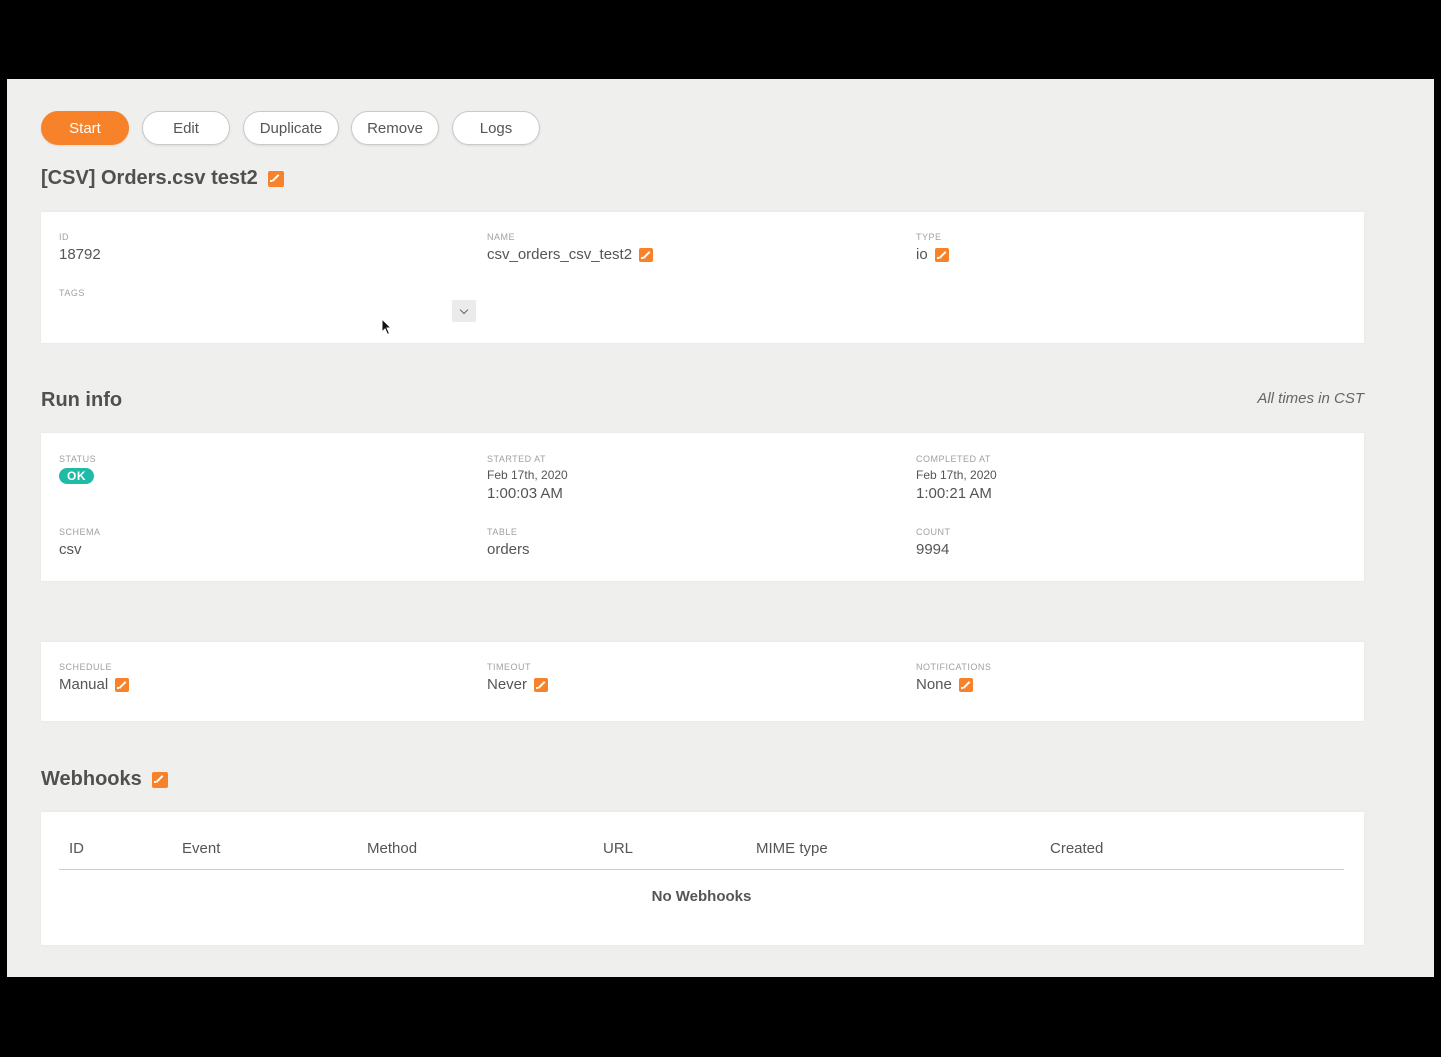 Image resolution: width=1441 pixels, height=1057 pixels. I want to click on schedule-field: SCHEDULE Manual, so click(94, 678).